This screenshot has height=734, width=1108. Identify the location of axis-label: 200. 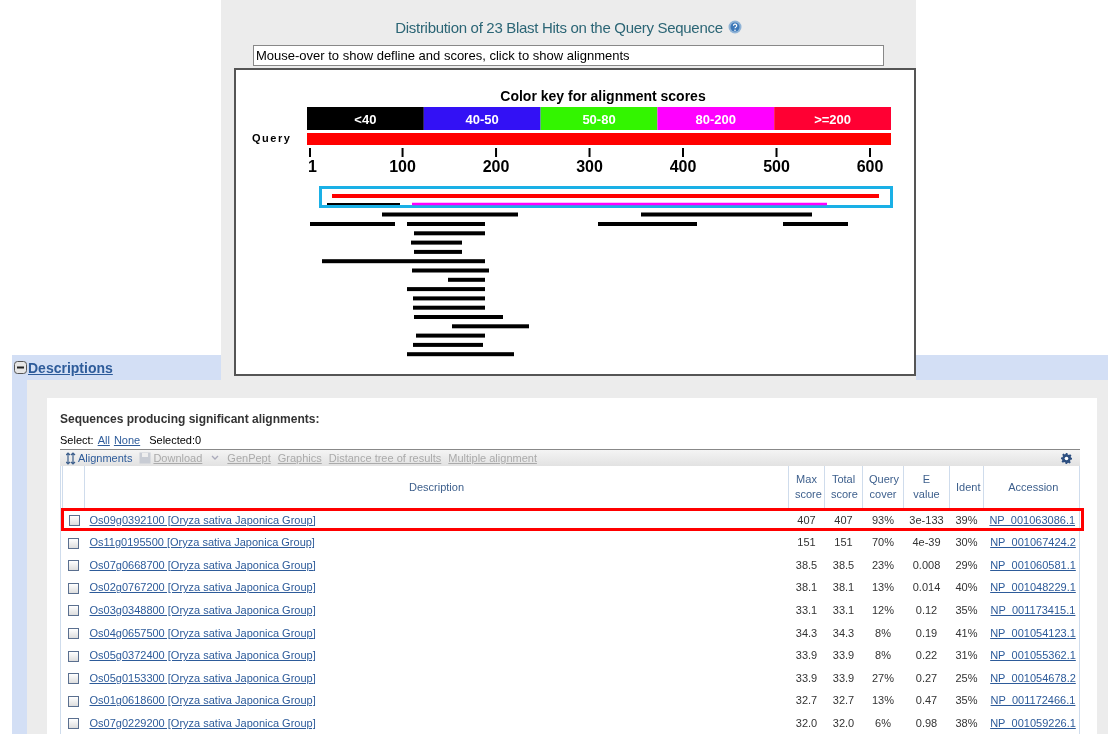
(496, 166).